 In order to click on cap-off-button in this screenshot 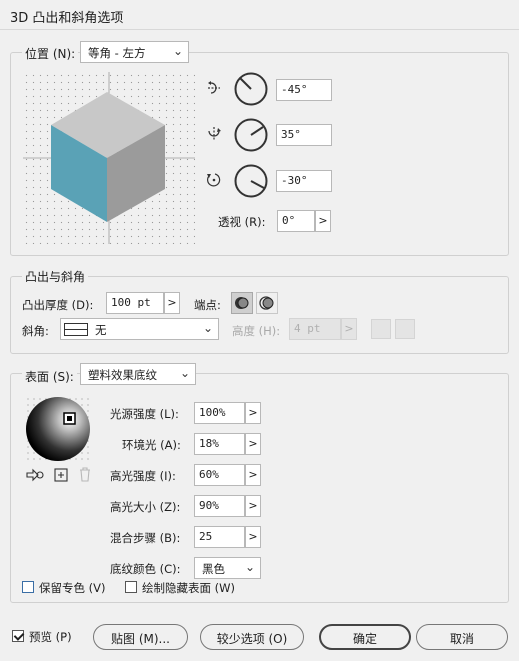, I will do `click(267, 303)`.